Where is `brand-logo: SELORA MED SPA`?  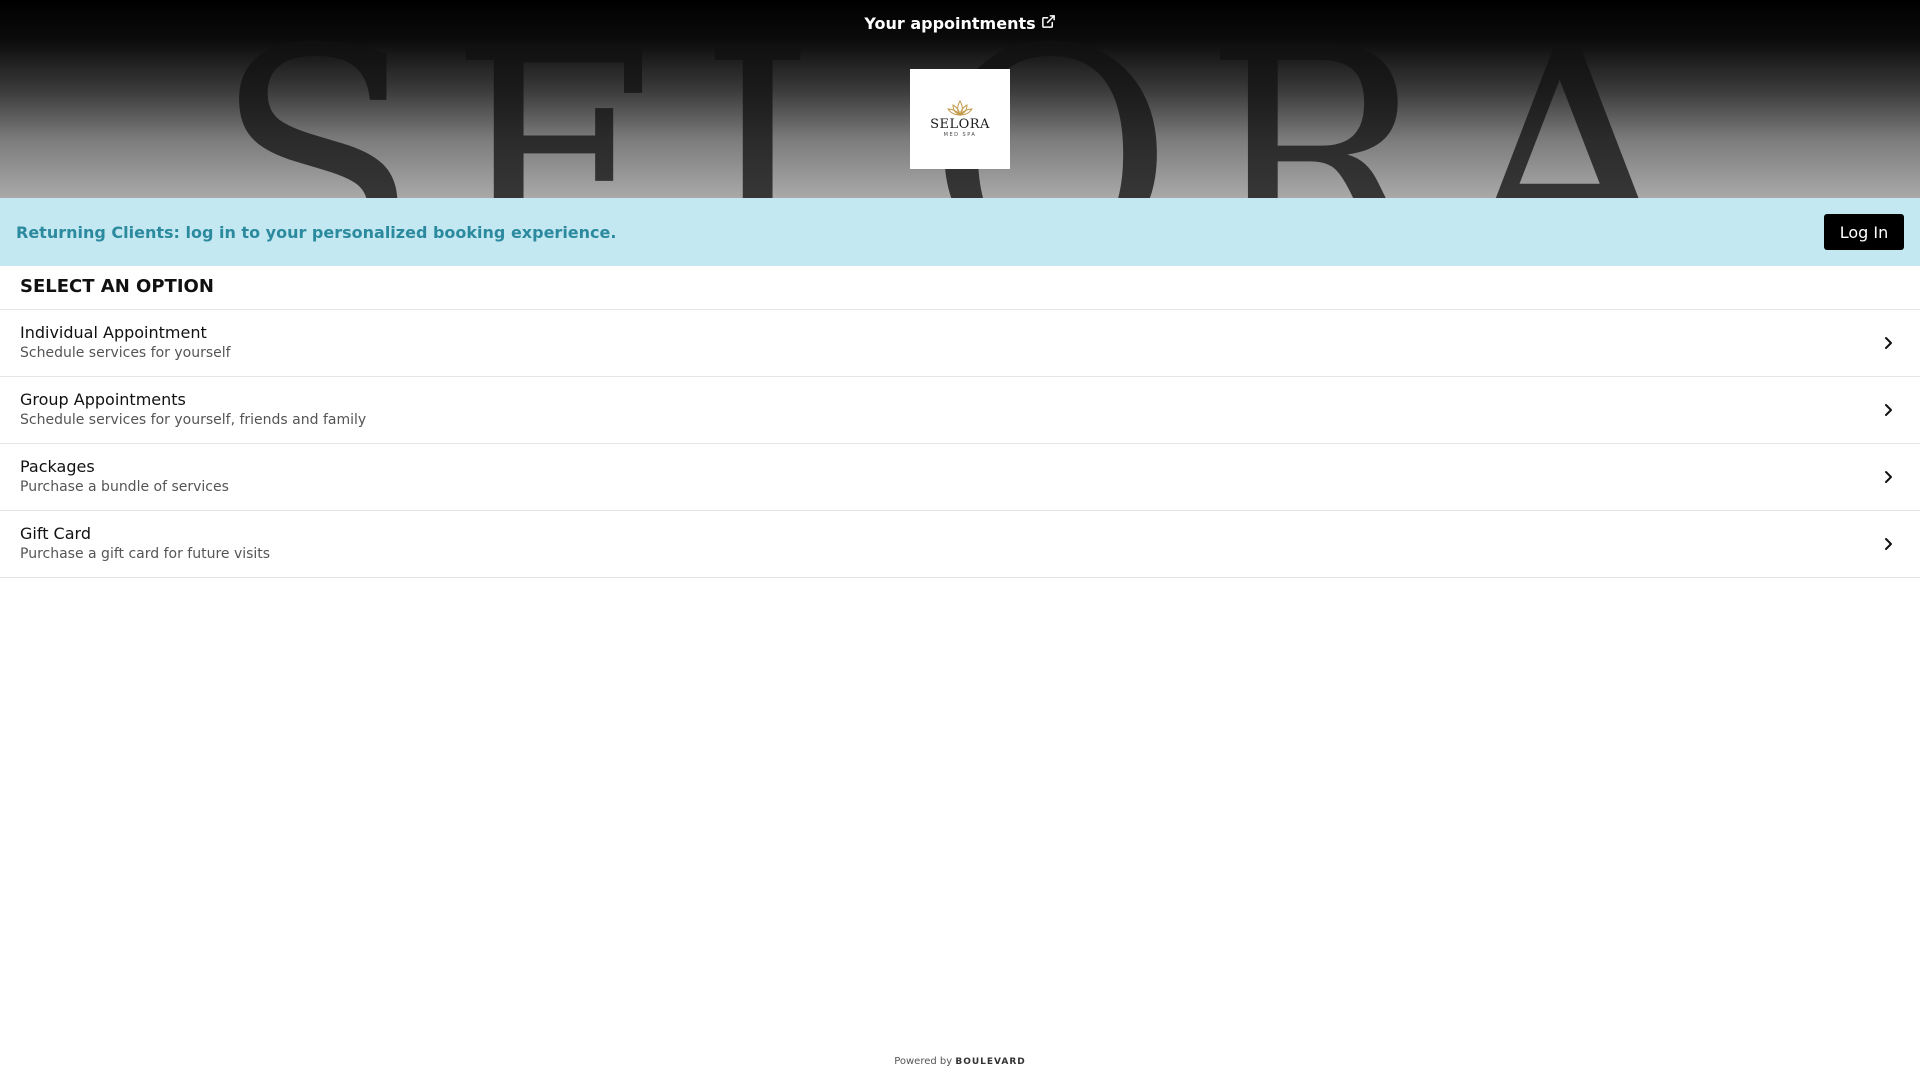
brand-logo: SELORA MED SPA is located at coordinates (960, 119).